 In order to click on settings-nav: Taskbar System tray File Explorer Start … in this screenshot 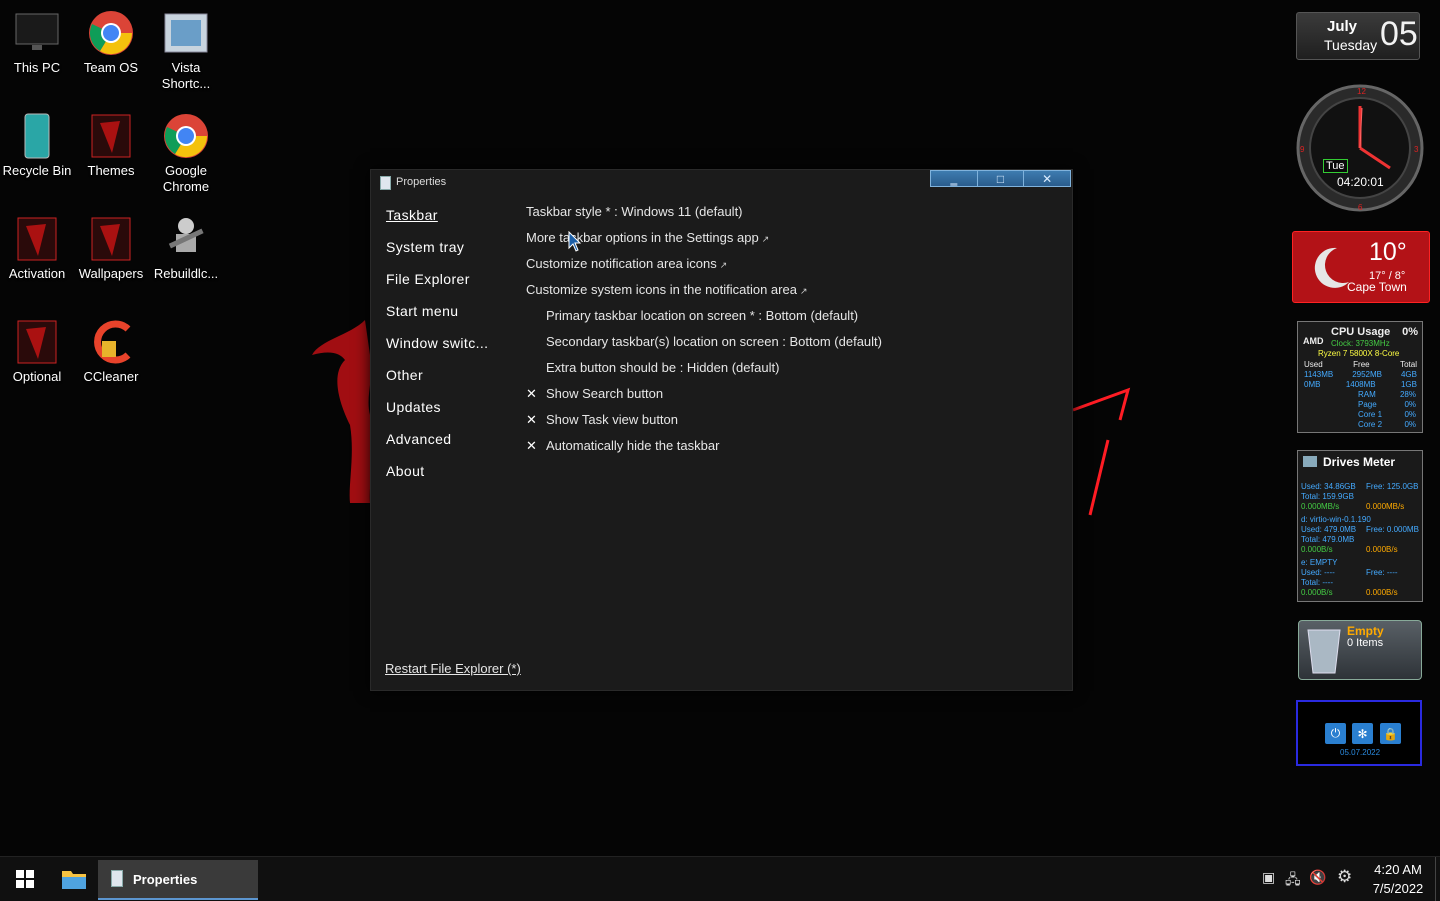, I will do `click(437, 351)`.